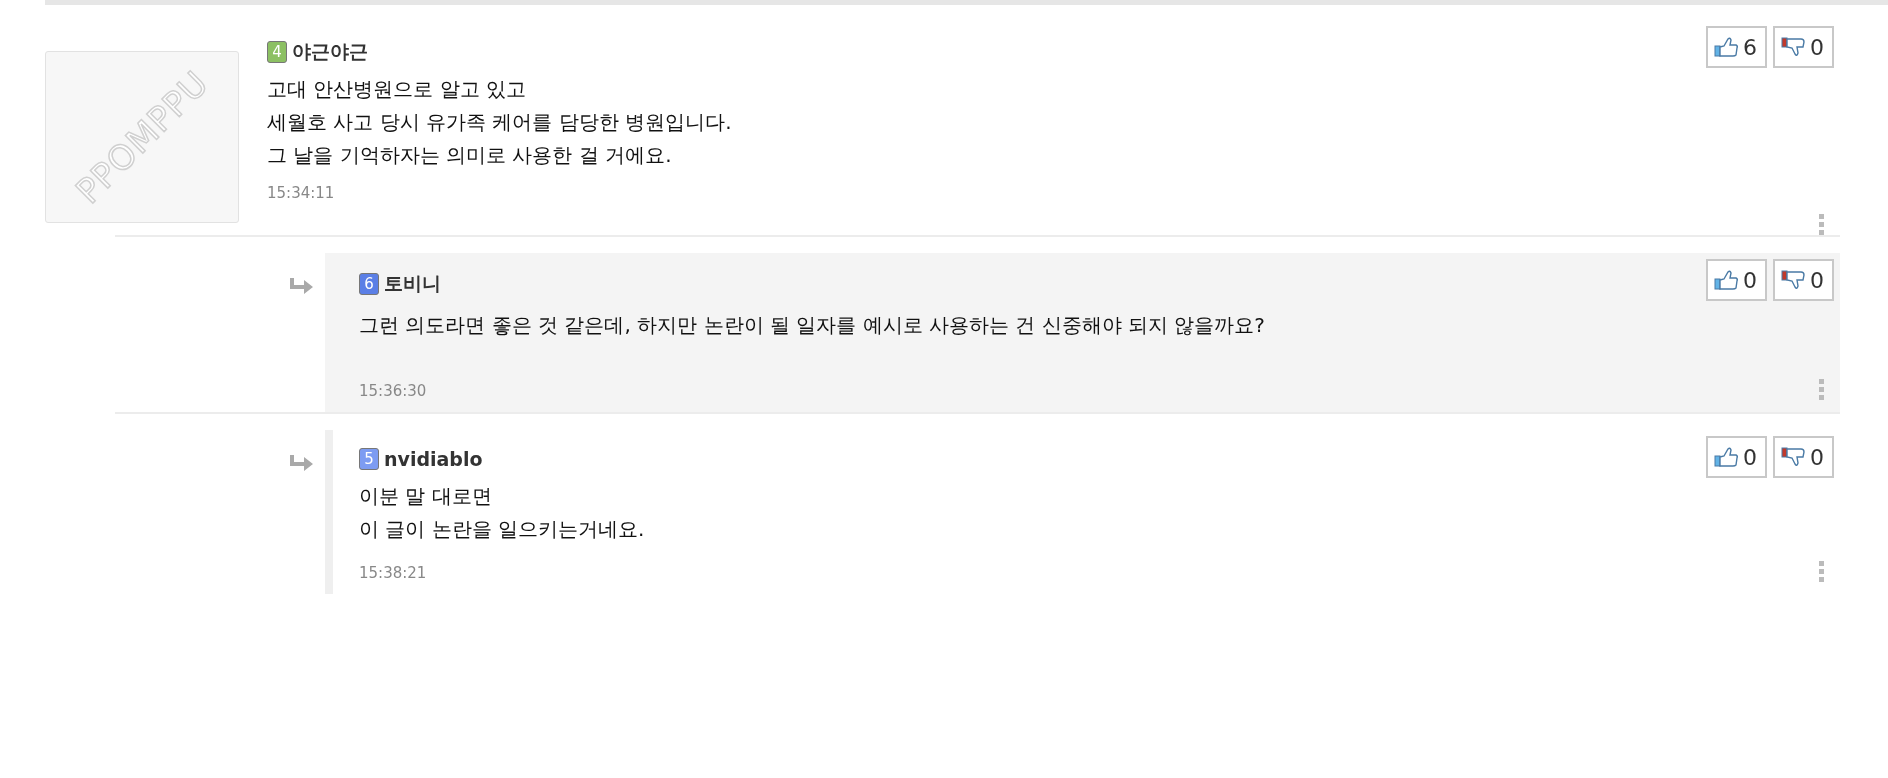 This screenshot has height=778, width=1888. Describe the element at coordinates (502, 513) in the screenshot. I see `comment-text: 이분 말 대로면 이 글이 논란을 일으키는거네요.` at that location.